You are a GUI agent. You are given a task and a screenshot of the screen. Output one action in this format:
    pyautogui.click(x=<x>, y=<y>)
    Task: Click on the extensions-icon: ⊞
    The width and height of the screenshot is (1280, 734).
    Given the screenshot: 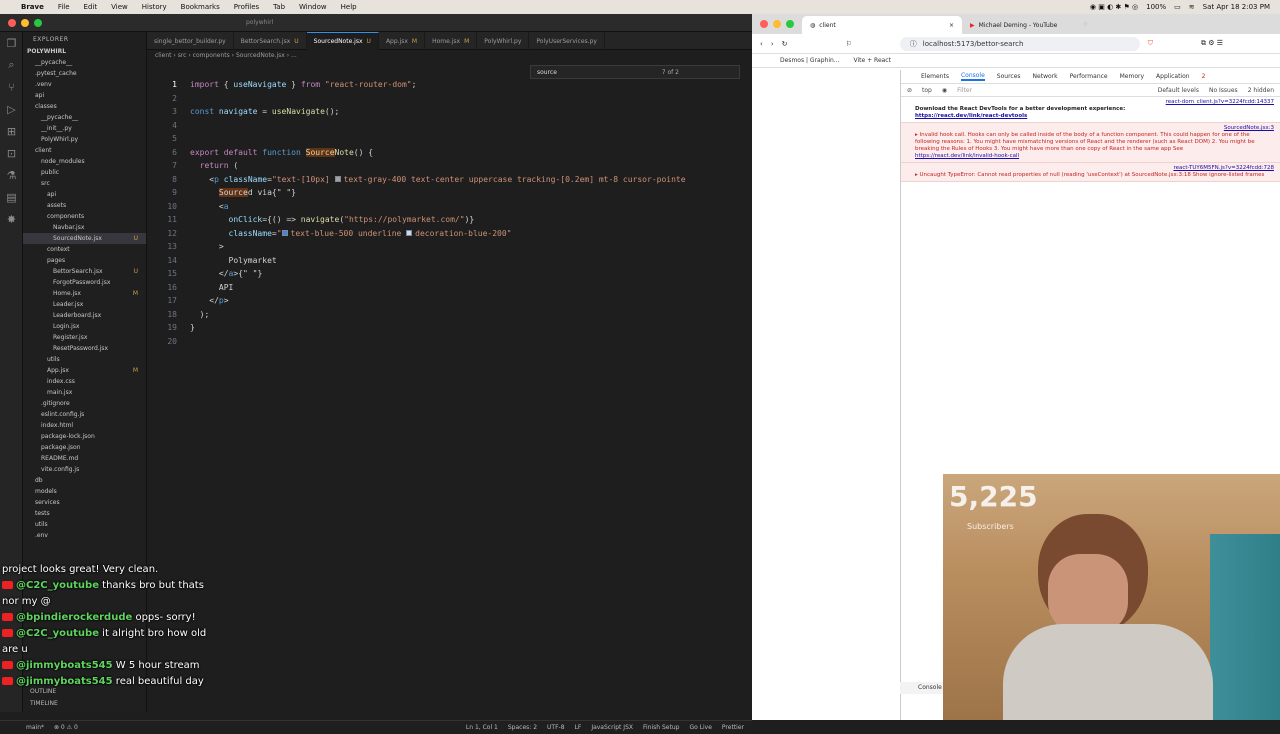 What is the action you would take?
    pyautogui.click(x=11, y=131)
    